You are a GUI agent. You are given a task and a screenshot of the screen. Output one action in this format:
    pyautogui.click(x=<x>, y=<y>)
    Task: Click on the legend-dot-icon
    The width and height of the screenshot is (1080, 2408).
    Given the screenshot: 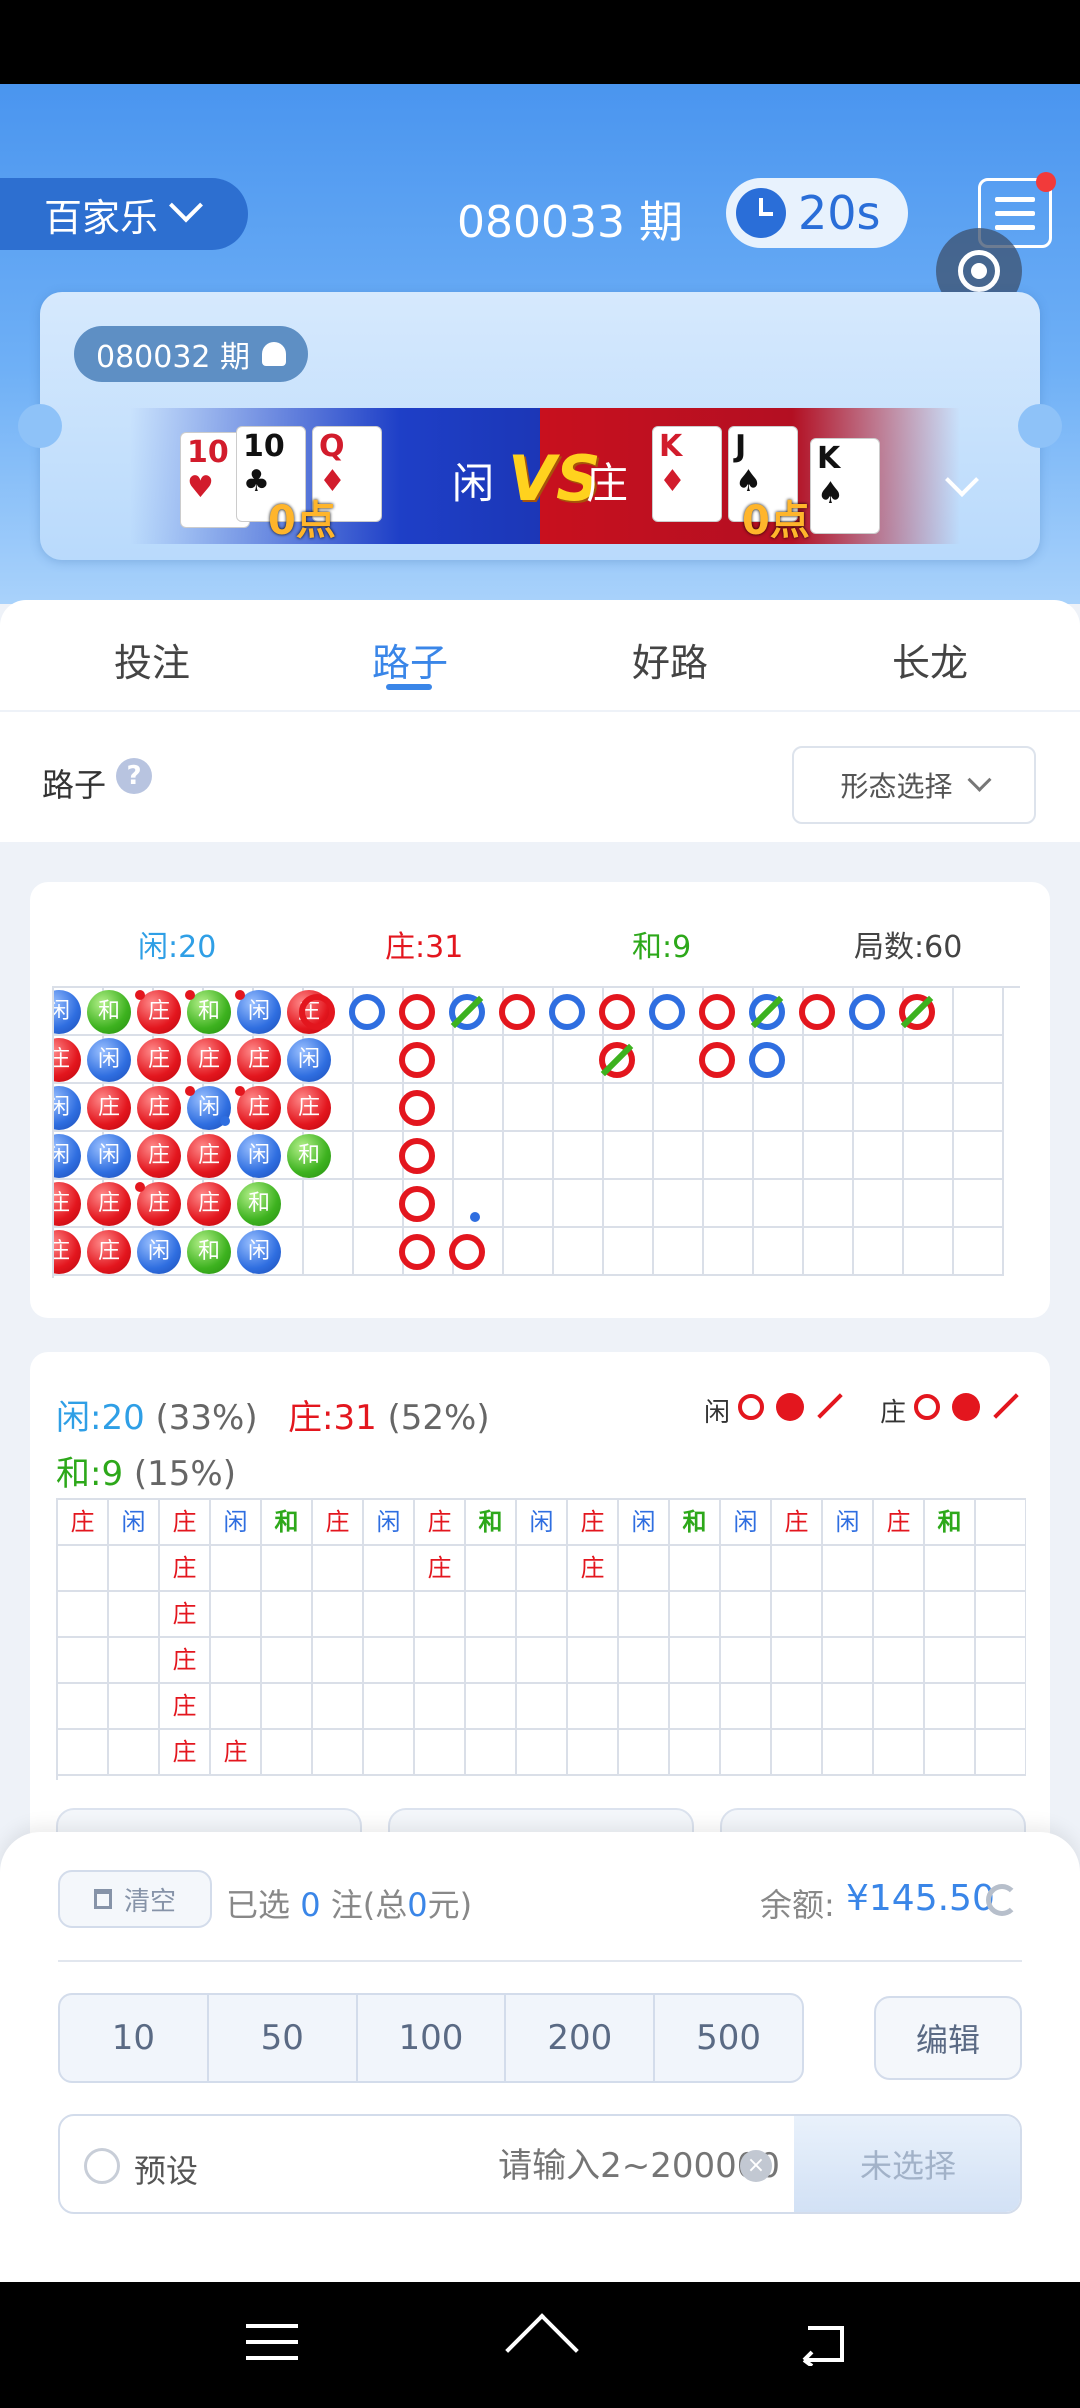 What is the action you would take?
    pyautogui.click(x=790, y=1407)
    